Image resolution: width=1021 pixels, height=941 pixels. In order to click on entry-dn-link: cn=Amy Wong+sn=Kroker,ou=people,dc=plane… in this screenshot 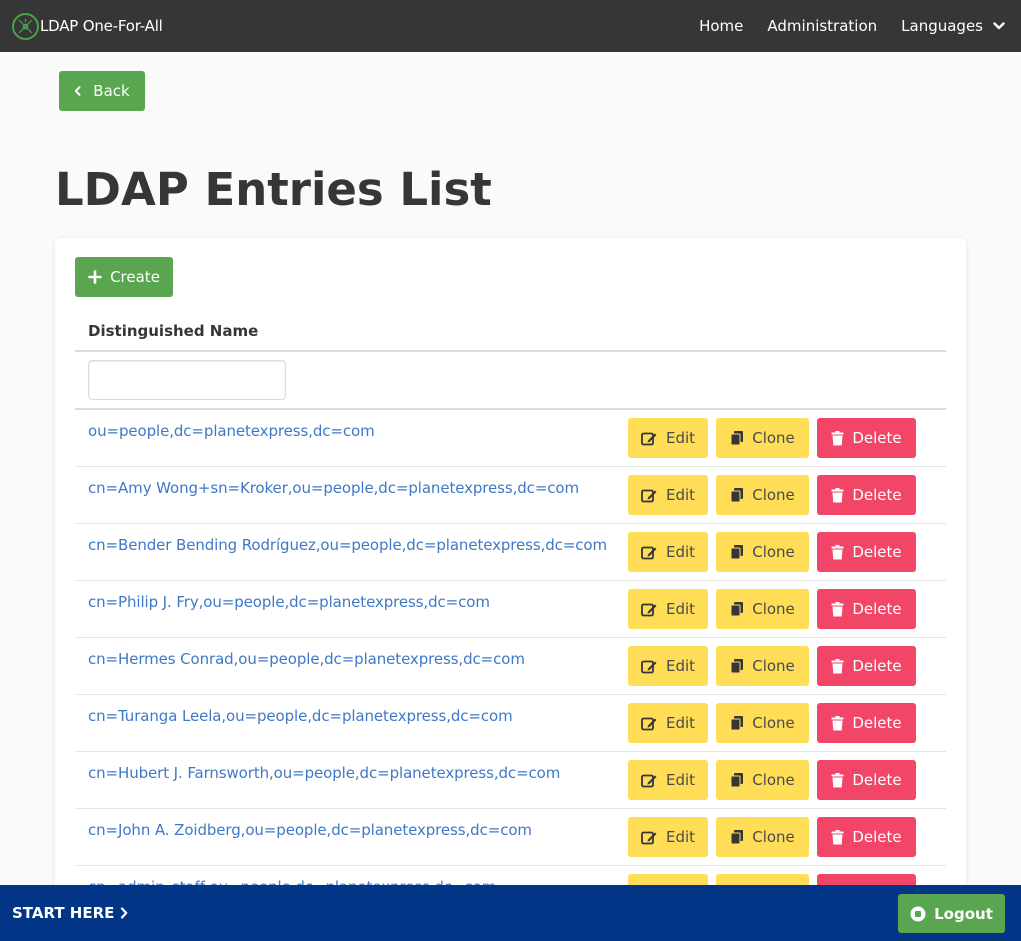, I will do `click(333, 488)`.